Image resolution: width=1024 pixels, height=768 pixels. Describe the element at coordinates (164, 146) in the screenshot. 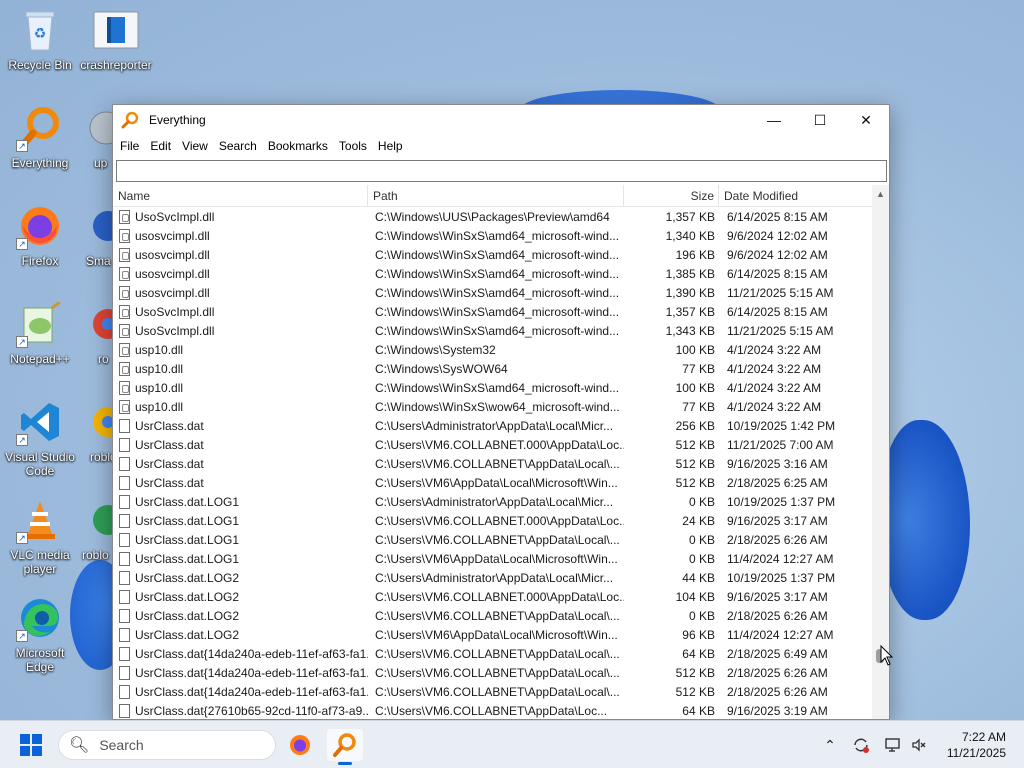

I see `menu-edit: Edit` at that location.